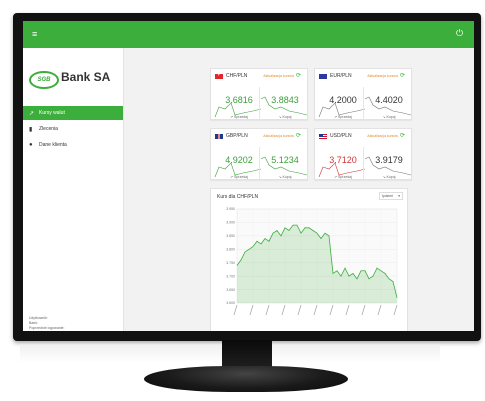 The image size is (485, 401). What do you see at coordinates (53, 145) in the screenshot?
I see `sidebar-item-label: Dane klienta` at bounding box center [53, 145].